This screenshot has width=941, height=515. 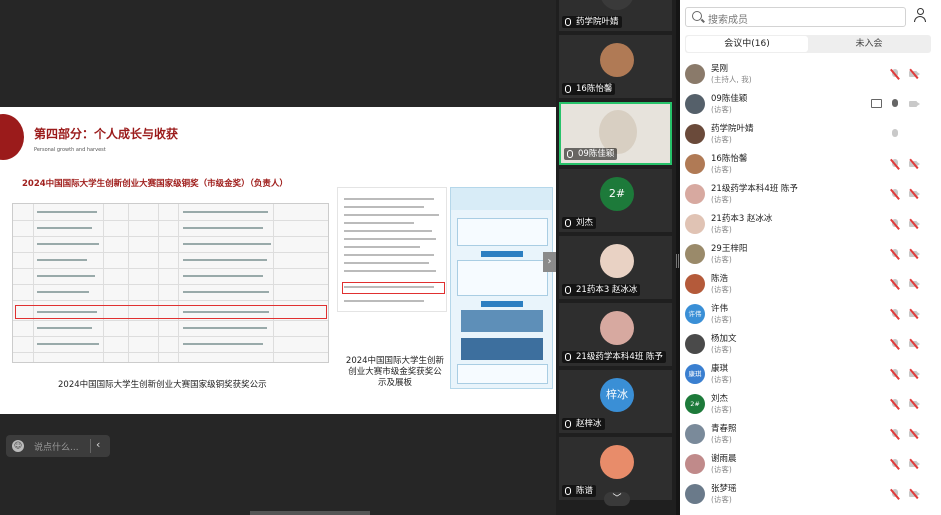 I want to click on chevron-down-icon: ﹀, so click(x=617, y=499).